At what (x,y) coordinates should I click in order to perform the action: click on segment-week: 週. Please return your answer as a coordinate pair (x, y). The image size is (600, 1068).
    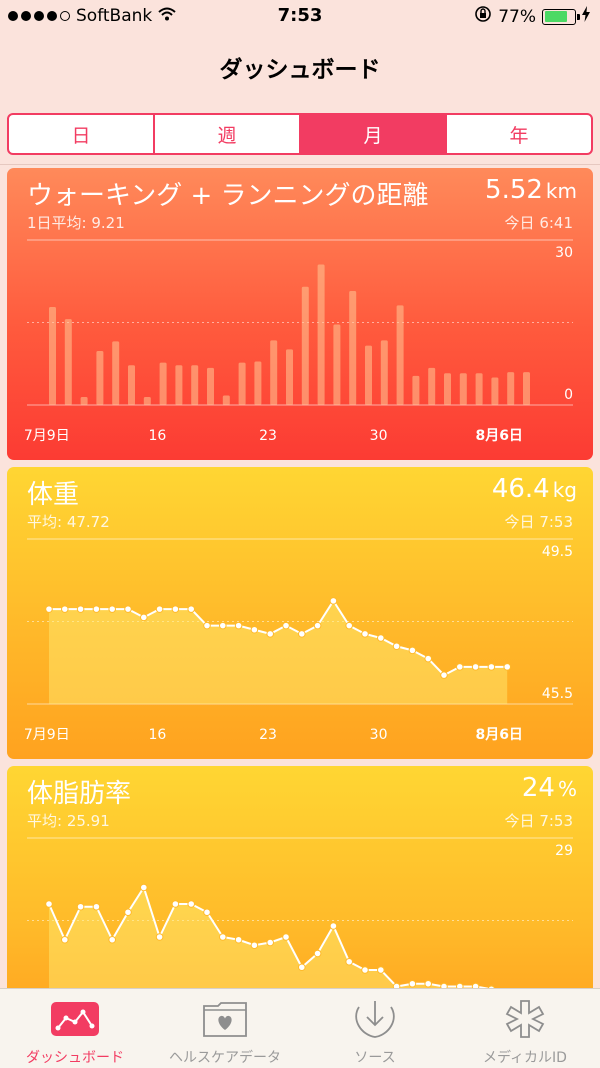
    Looking at the image, I should click on (228, 134).